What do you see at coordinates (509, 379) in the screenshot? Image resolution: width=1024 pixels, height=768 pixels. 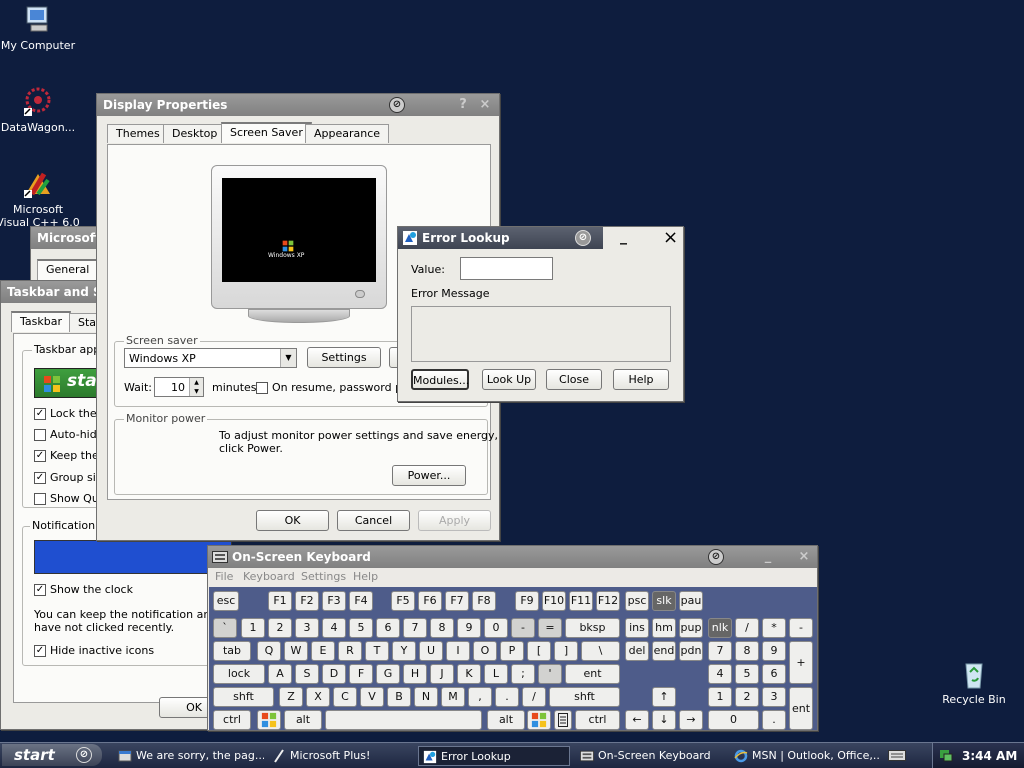 I see `look-up-button: Look Up` at bounding box center [509, 379].